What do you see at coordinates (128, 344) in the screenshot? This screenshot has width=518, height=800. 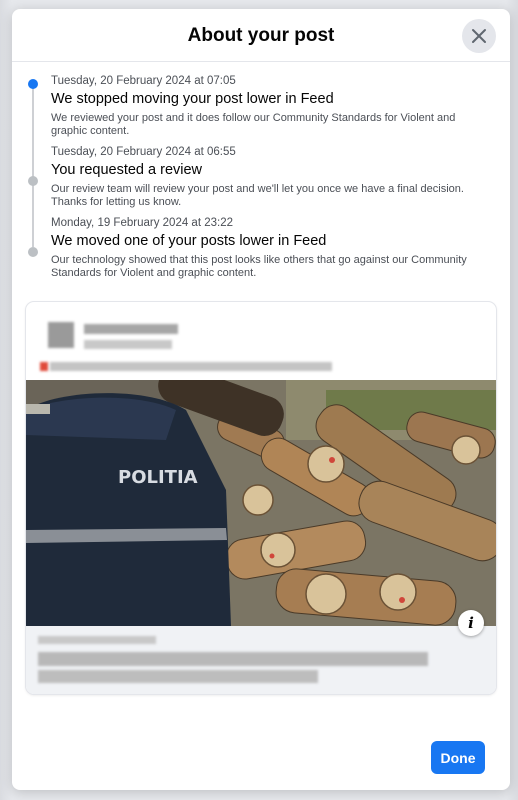 I see `post-meta-blurred` at bounding box center [128, 344].